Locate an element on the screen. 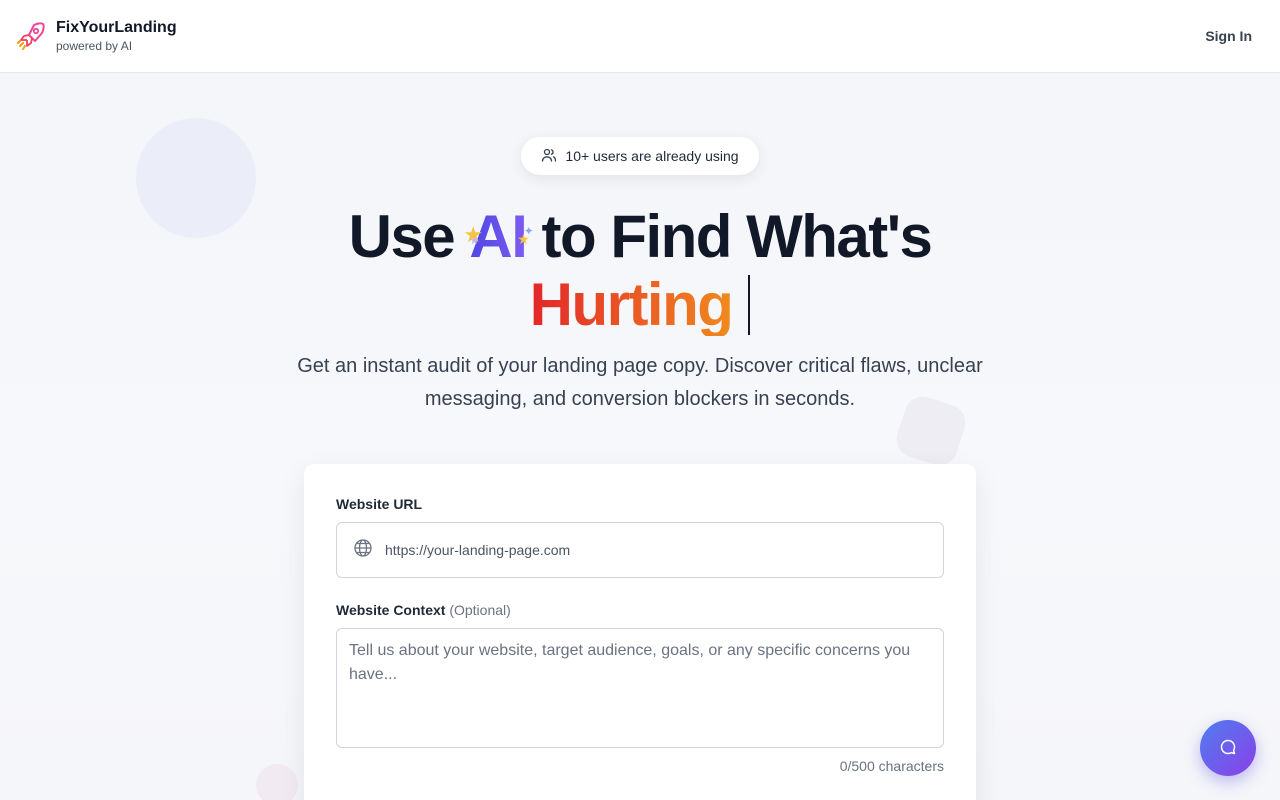  chat-button is located at coordinates (1228, 748).